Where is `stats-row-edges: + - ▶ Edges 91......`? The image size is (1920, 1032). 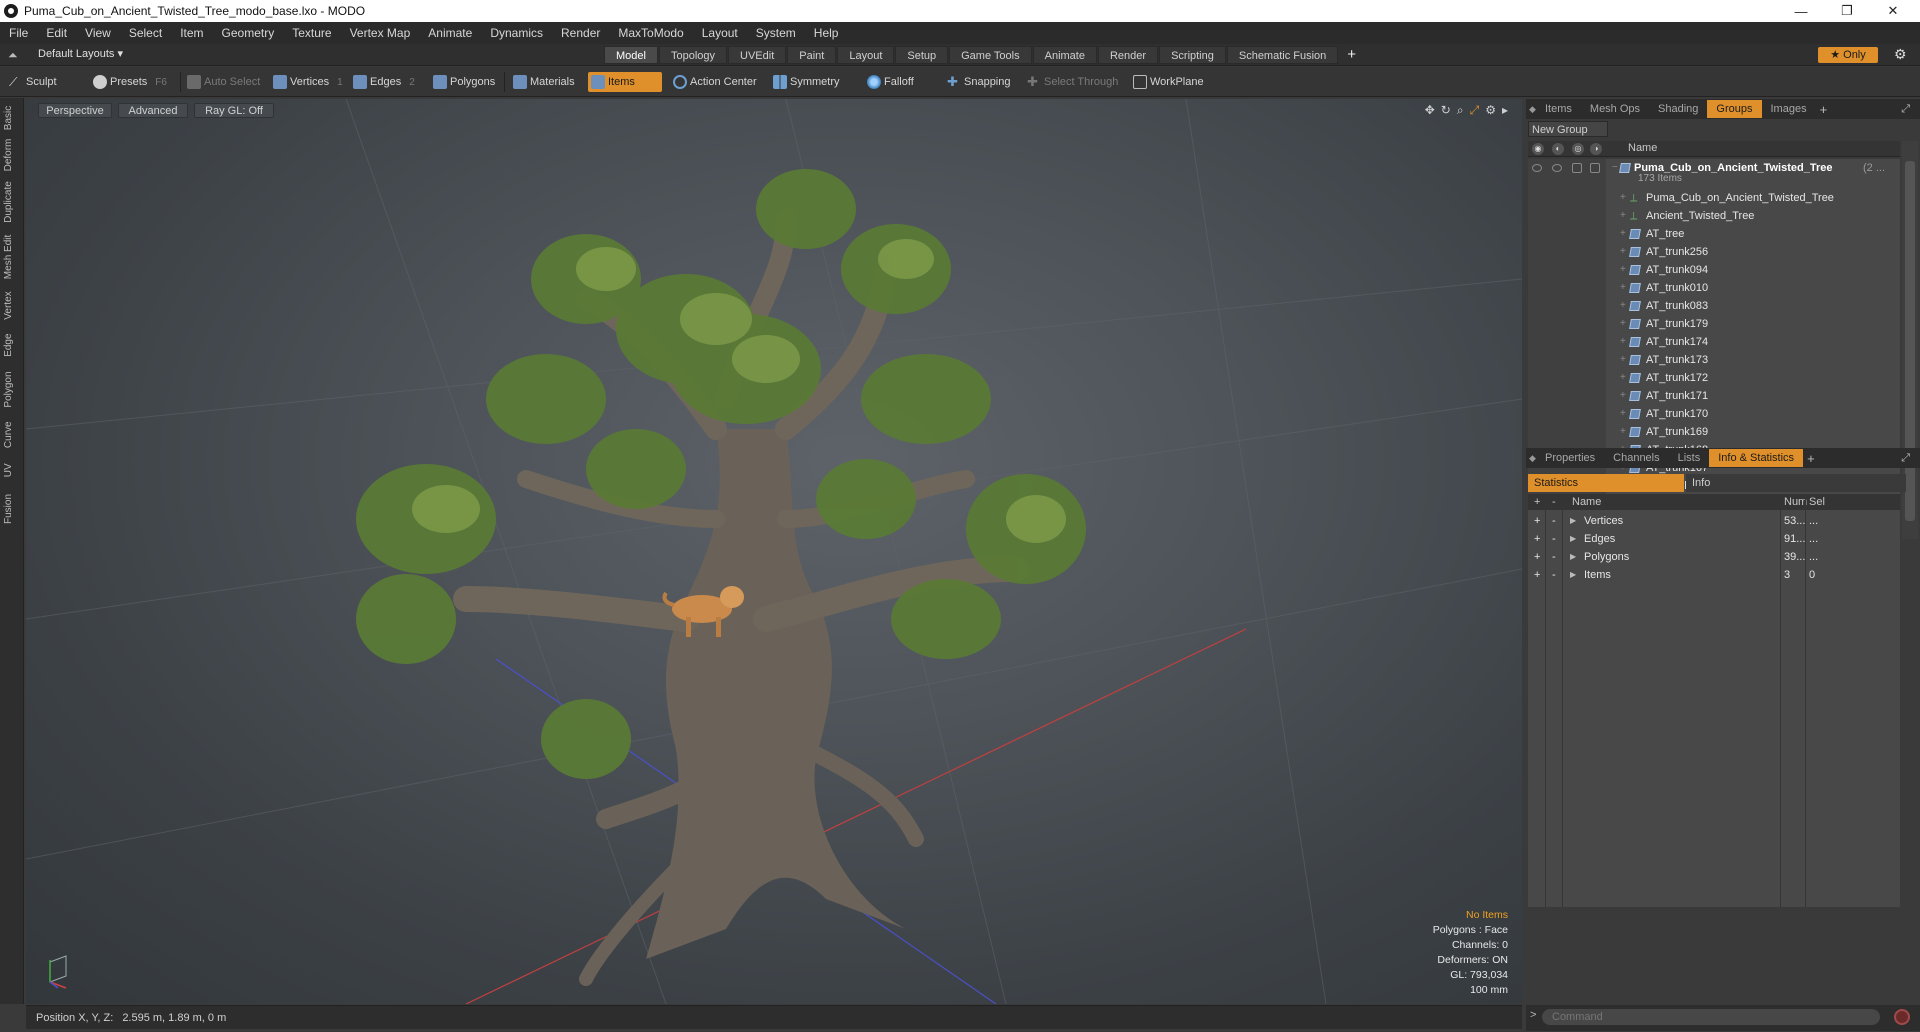
stats-row-edges: + - ▶ Edges 91...... is located at coordinates (1714, 539).